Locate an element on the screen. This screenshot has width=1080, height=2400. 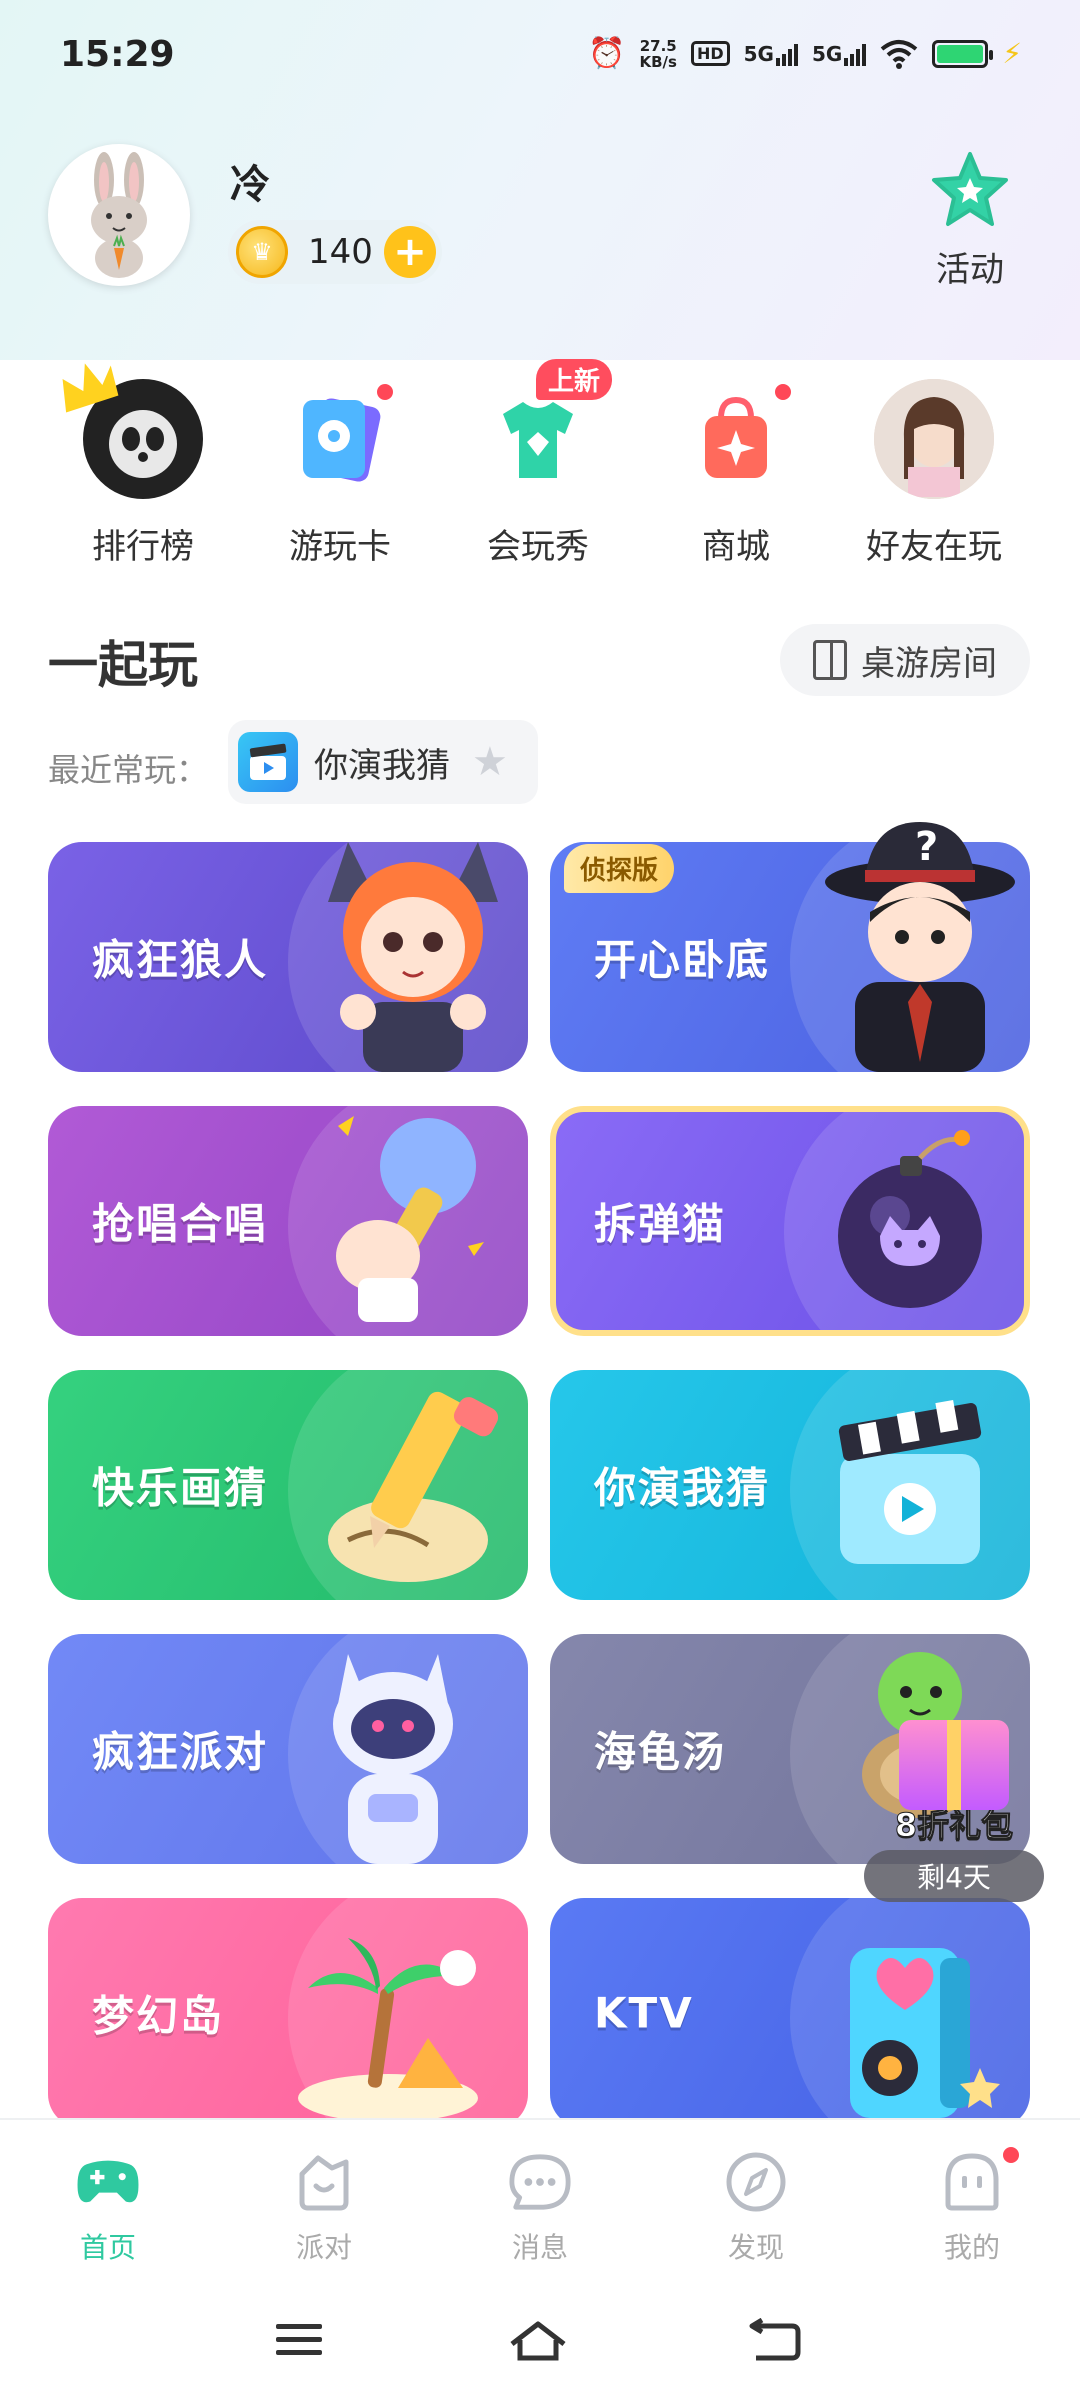
quick-item-playcard: 游玩卡 is located at coordinates (340, 466).